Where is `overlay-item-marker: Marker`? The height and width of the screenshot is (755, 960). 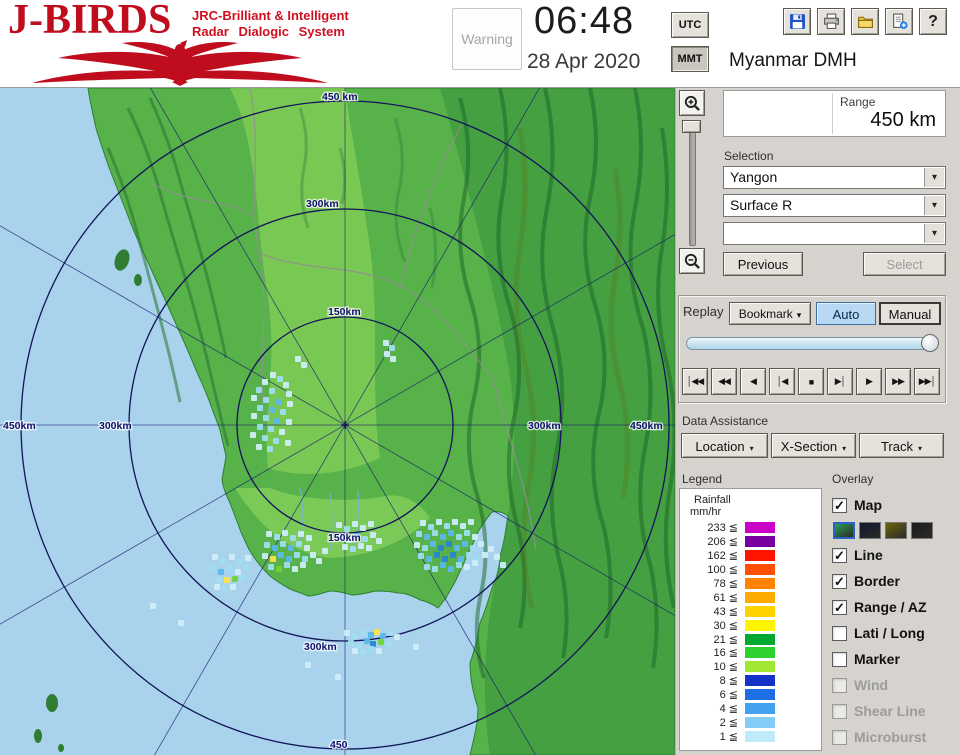
overlay-item-marker: Marker is located at coordinates (896, 659).